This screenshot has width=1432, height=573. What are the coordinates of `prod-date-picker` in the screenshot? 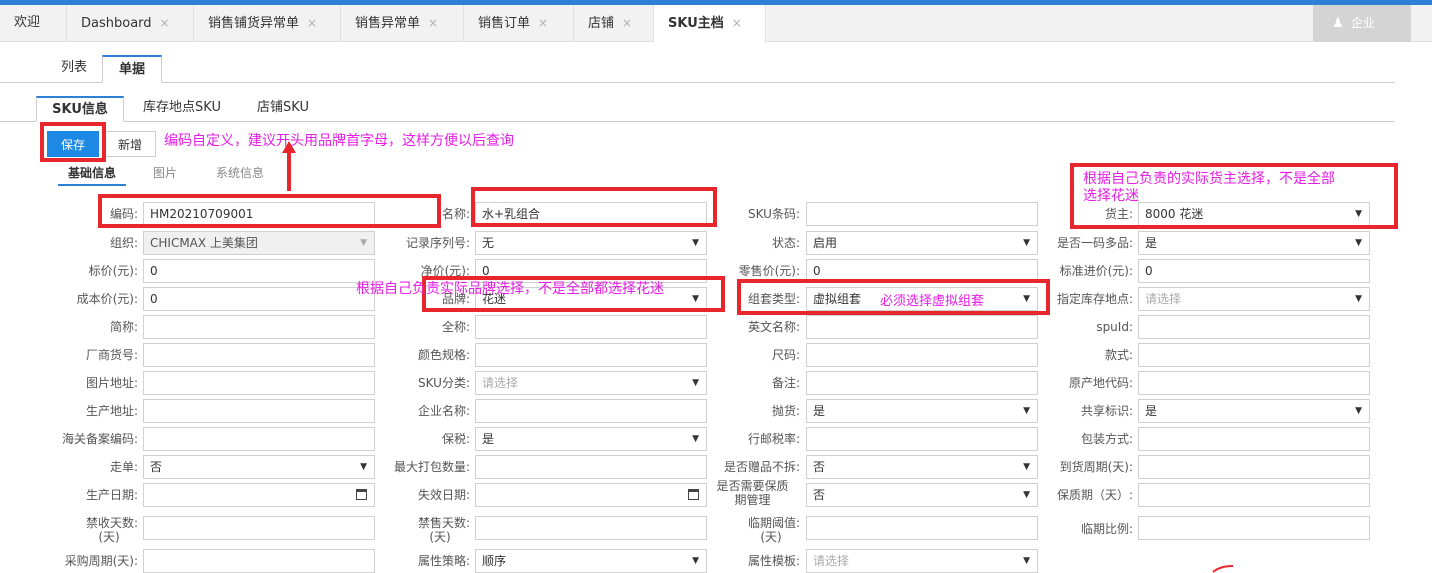 It's located at (259, 495).